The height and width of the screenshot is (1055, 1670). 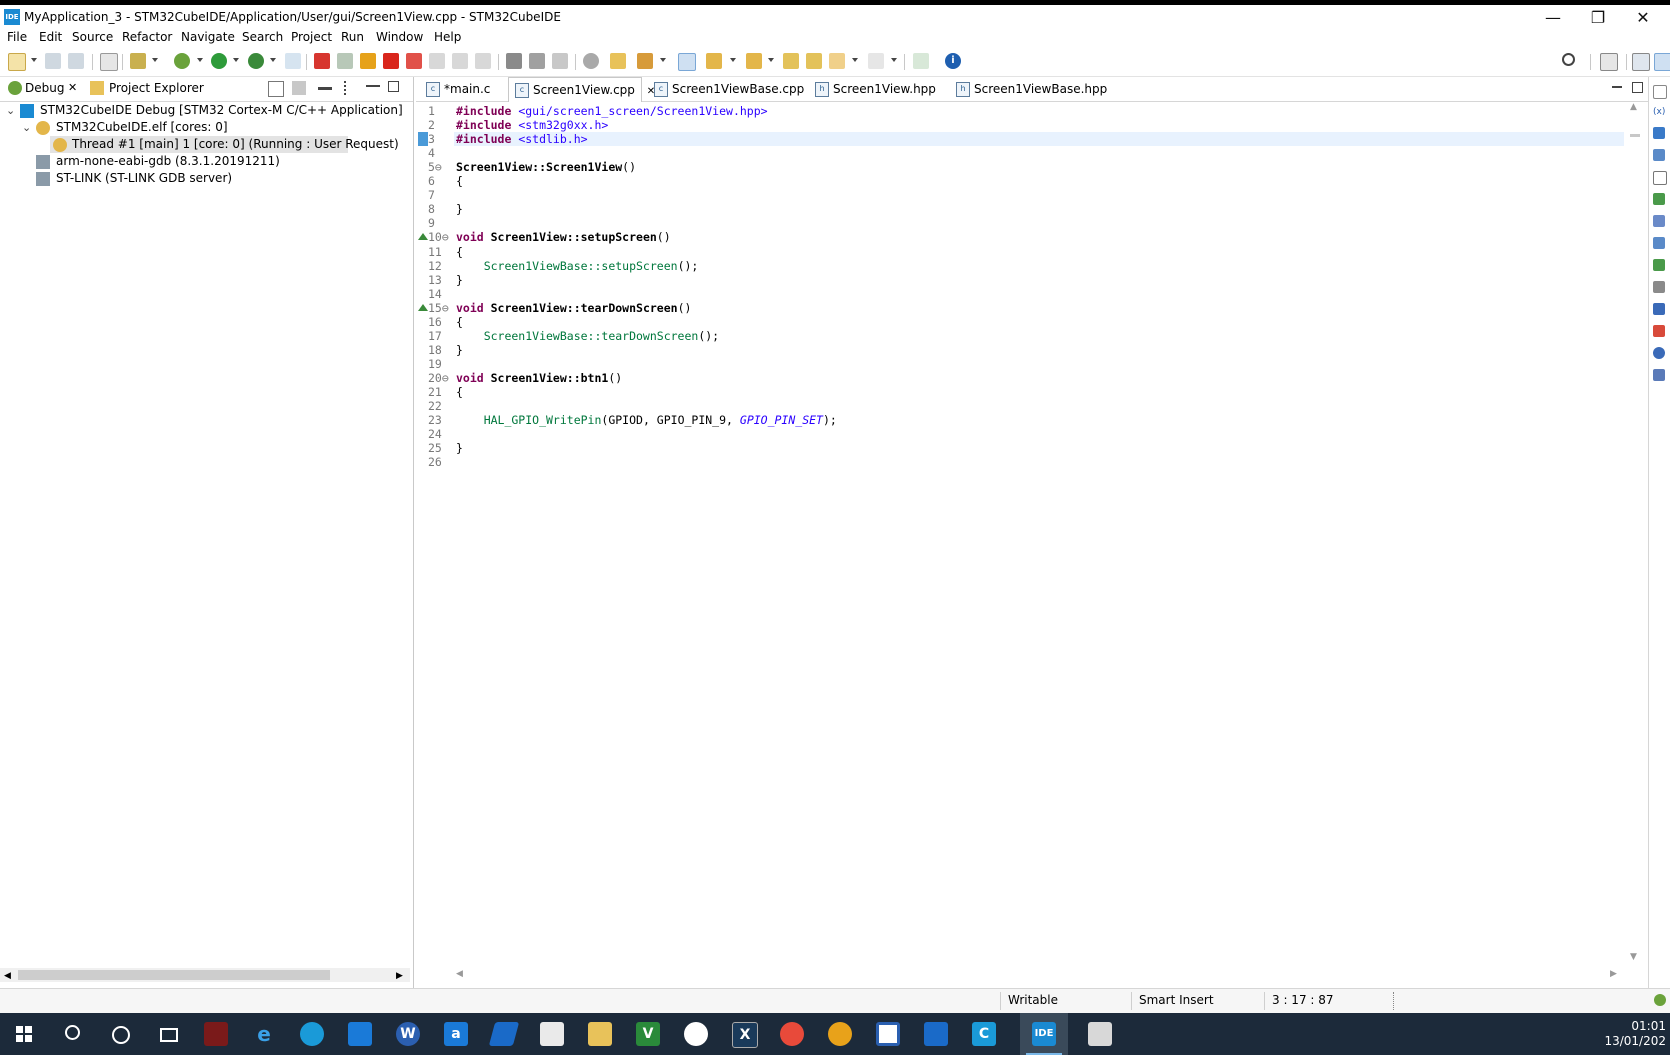 I want to click on tab-main-c: c *main.c, so click(x=463, y=89).